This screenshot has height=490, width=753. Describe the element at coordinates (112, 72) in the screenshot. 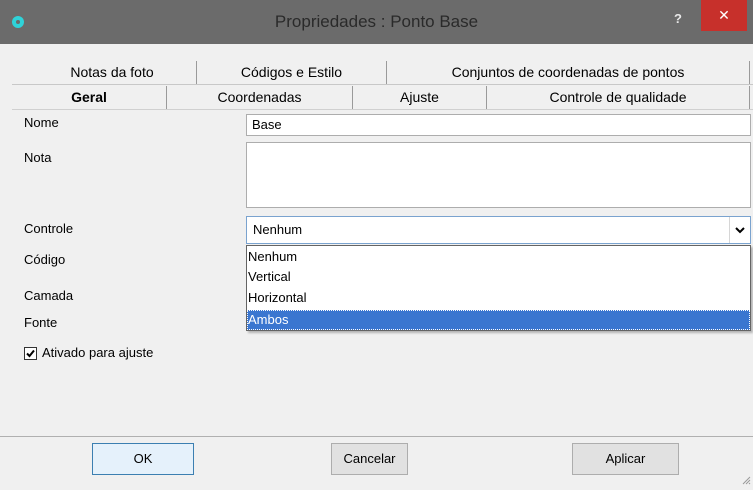

I see `tab-notas-da-foto: Notas da foto` at that location.